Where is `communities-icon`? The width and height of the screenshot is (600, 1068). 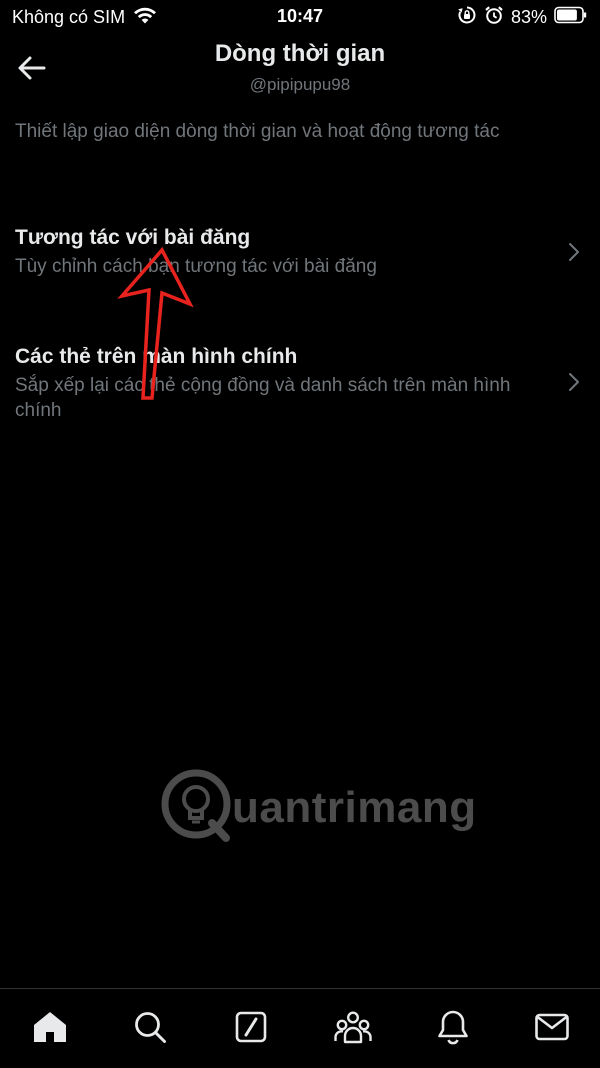
communities-icon is located at coordinates (353, 1027).